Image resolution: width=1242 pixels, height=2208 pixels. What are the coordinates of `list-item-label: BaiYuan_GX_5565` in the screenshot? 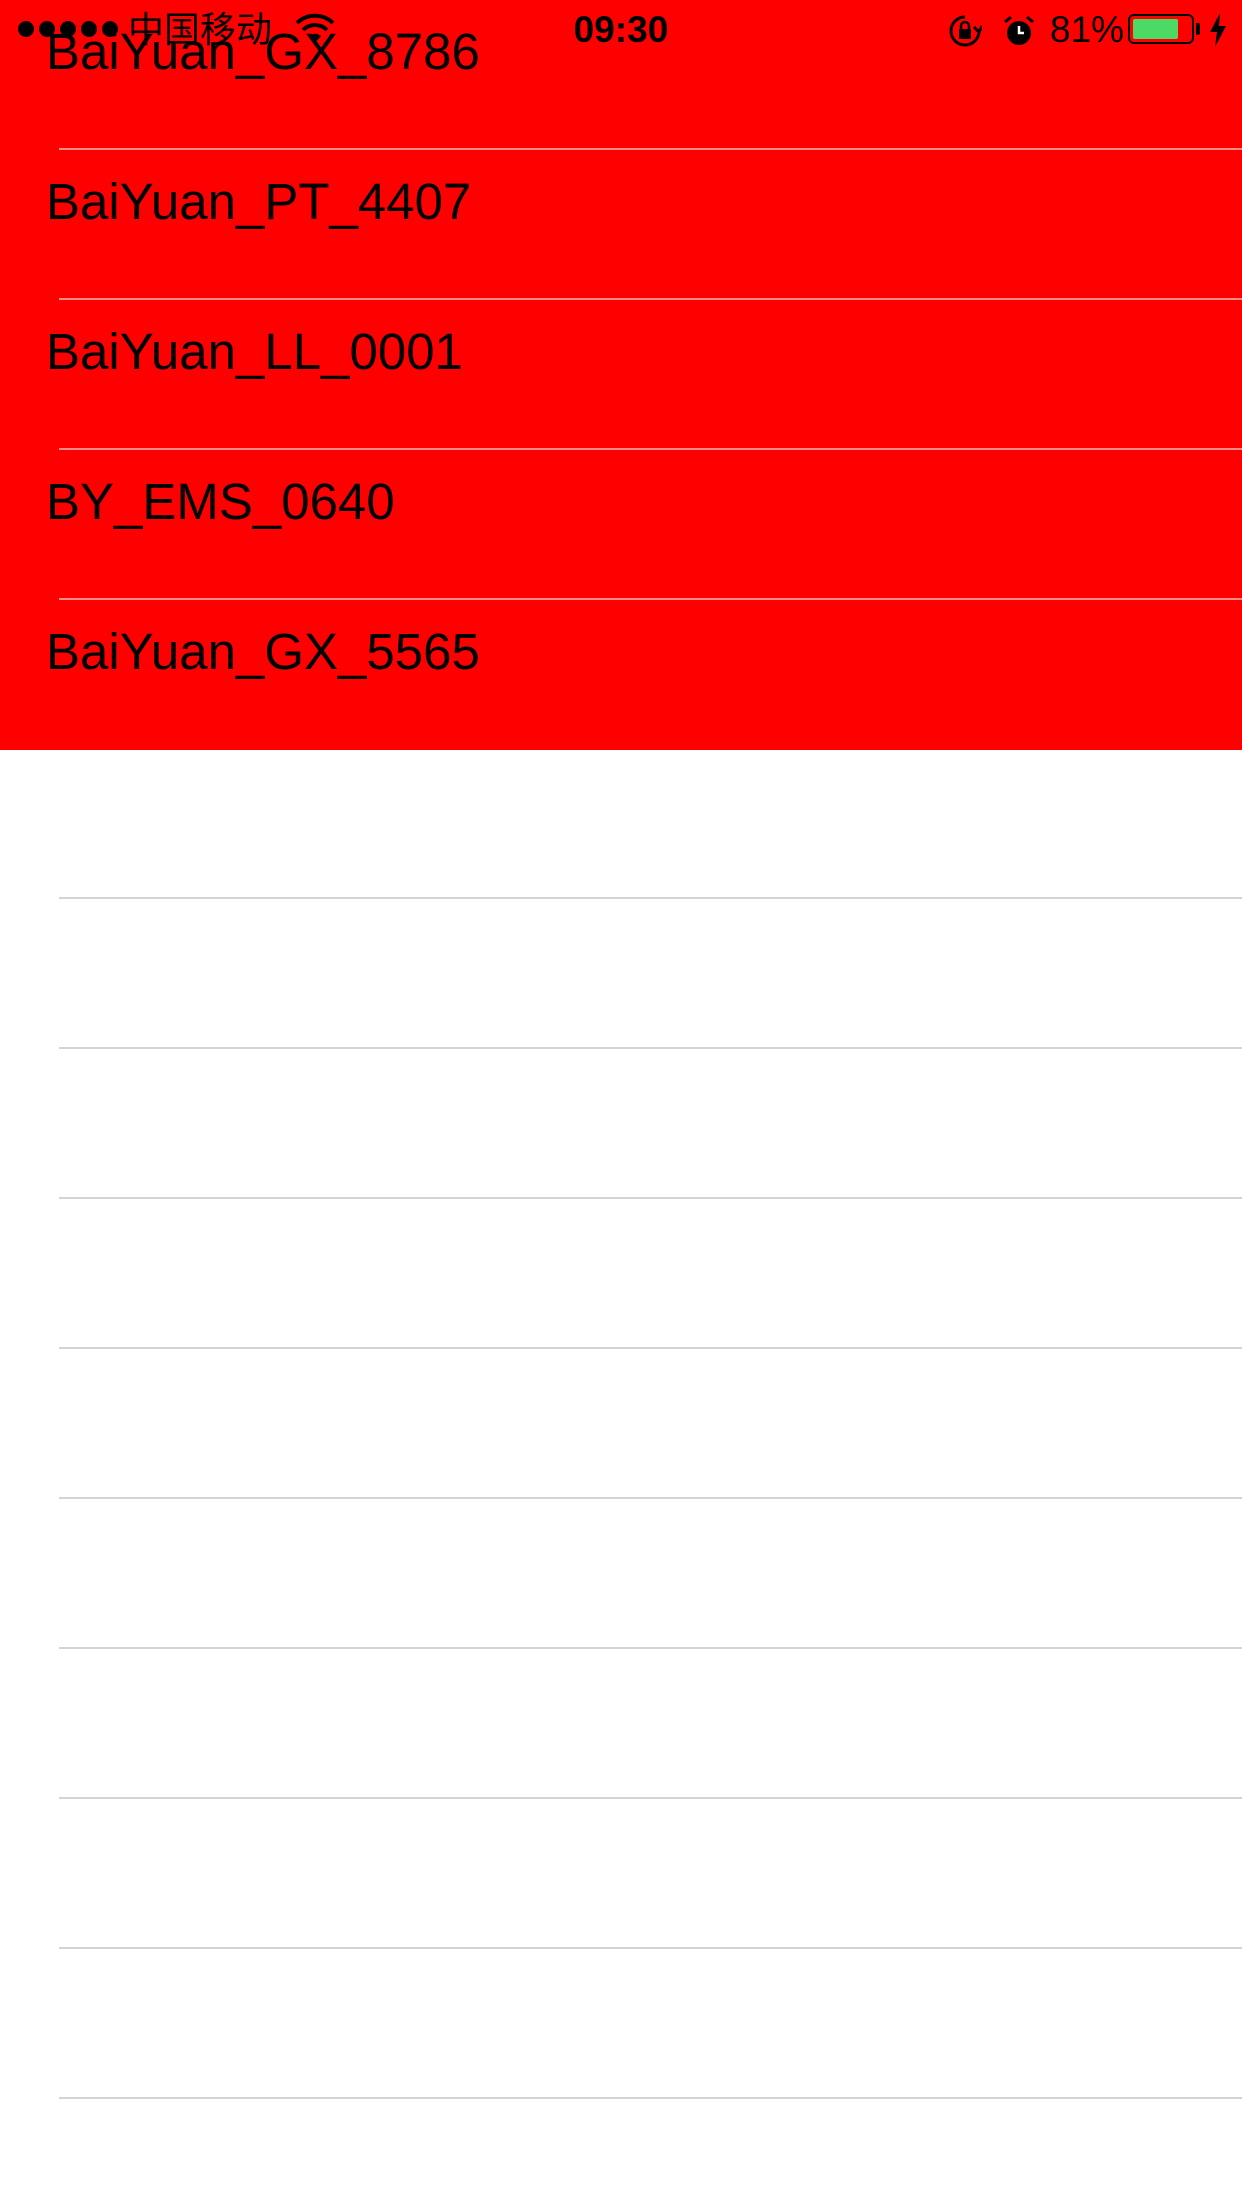 It's located at (263, 651).